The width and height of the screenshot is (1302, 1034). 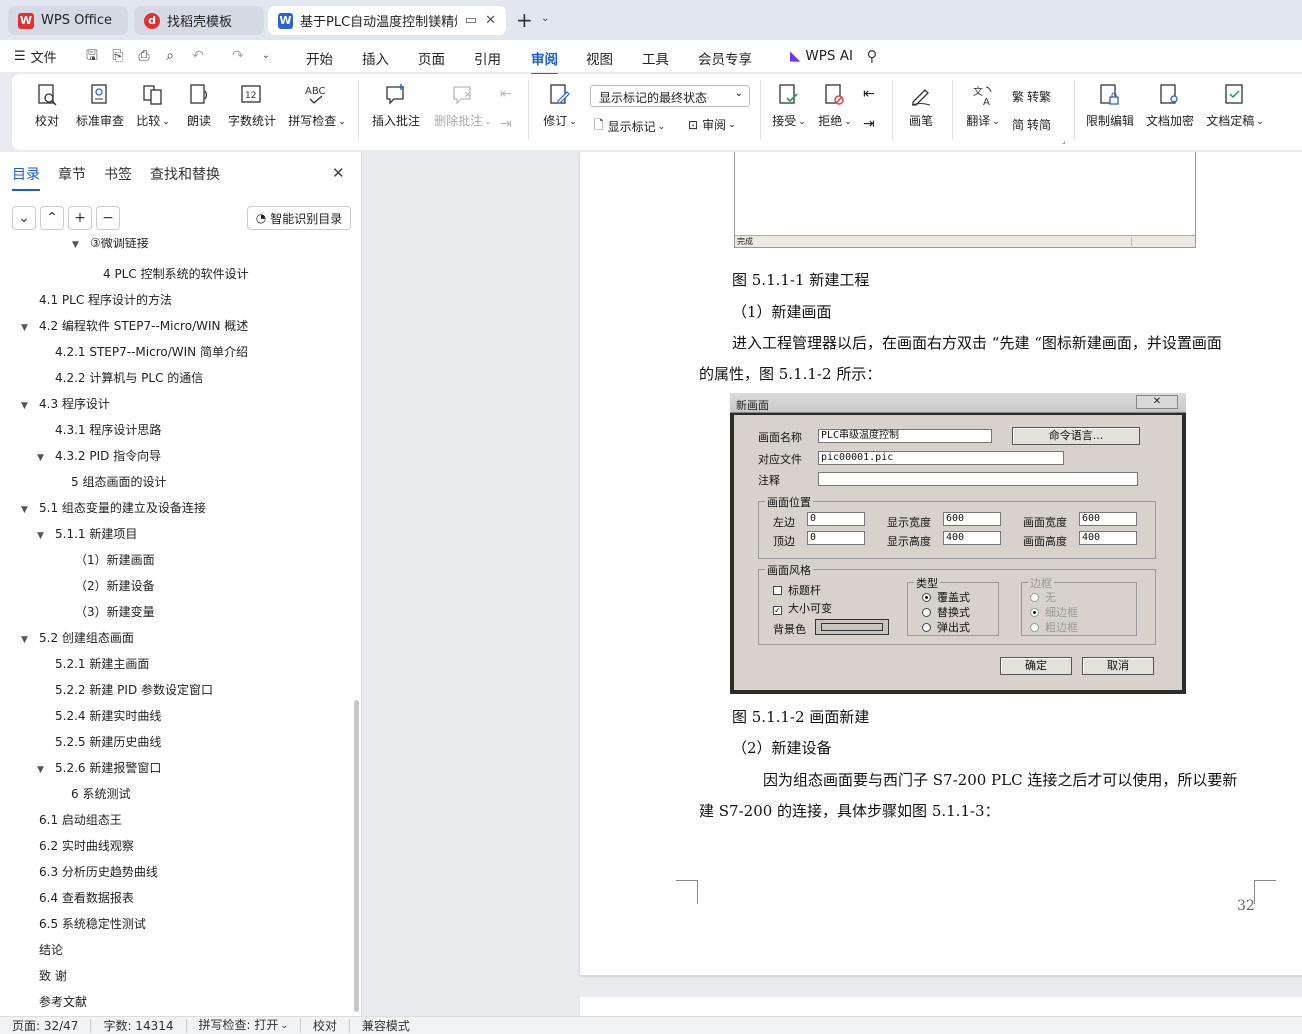 I want to click on toc-item: 6.4 查看数据报表, so click(x=86, y=898).